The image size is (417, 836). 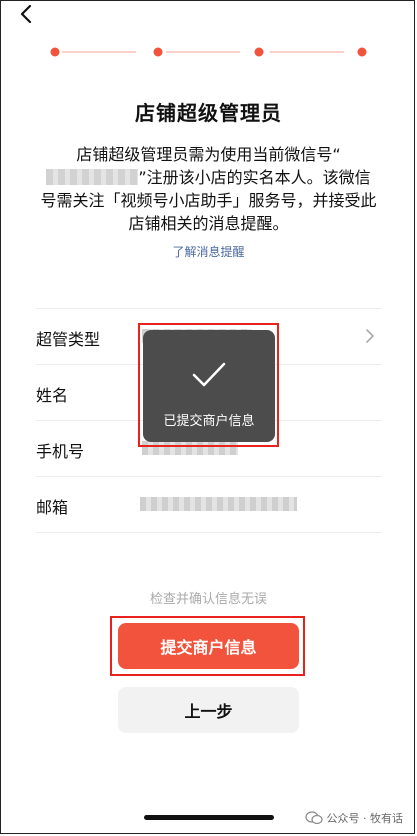 I want to click on wechat-icon, so click(x=313, y=818).